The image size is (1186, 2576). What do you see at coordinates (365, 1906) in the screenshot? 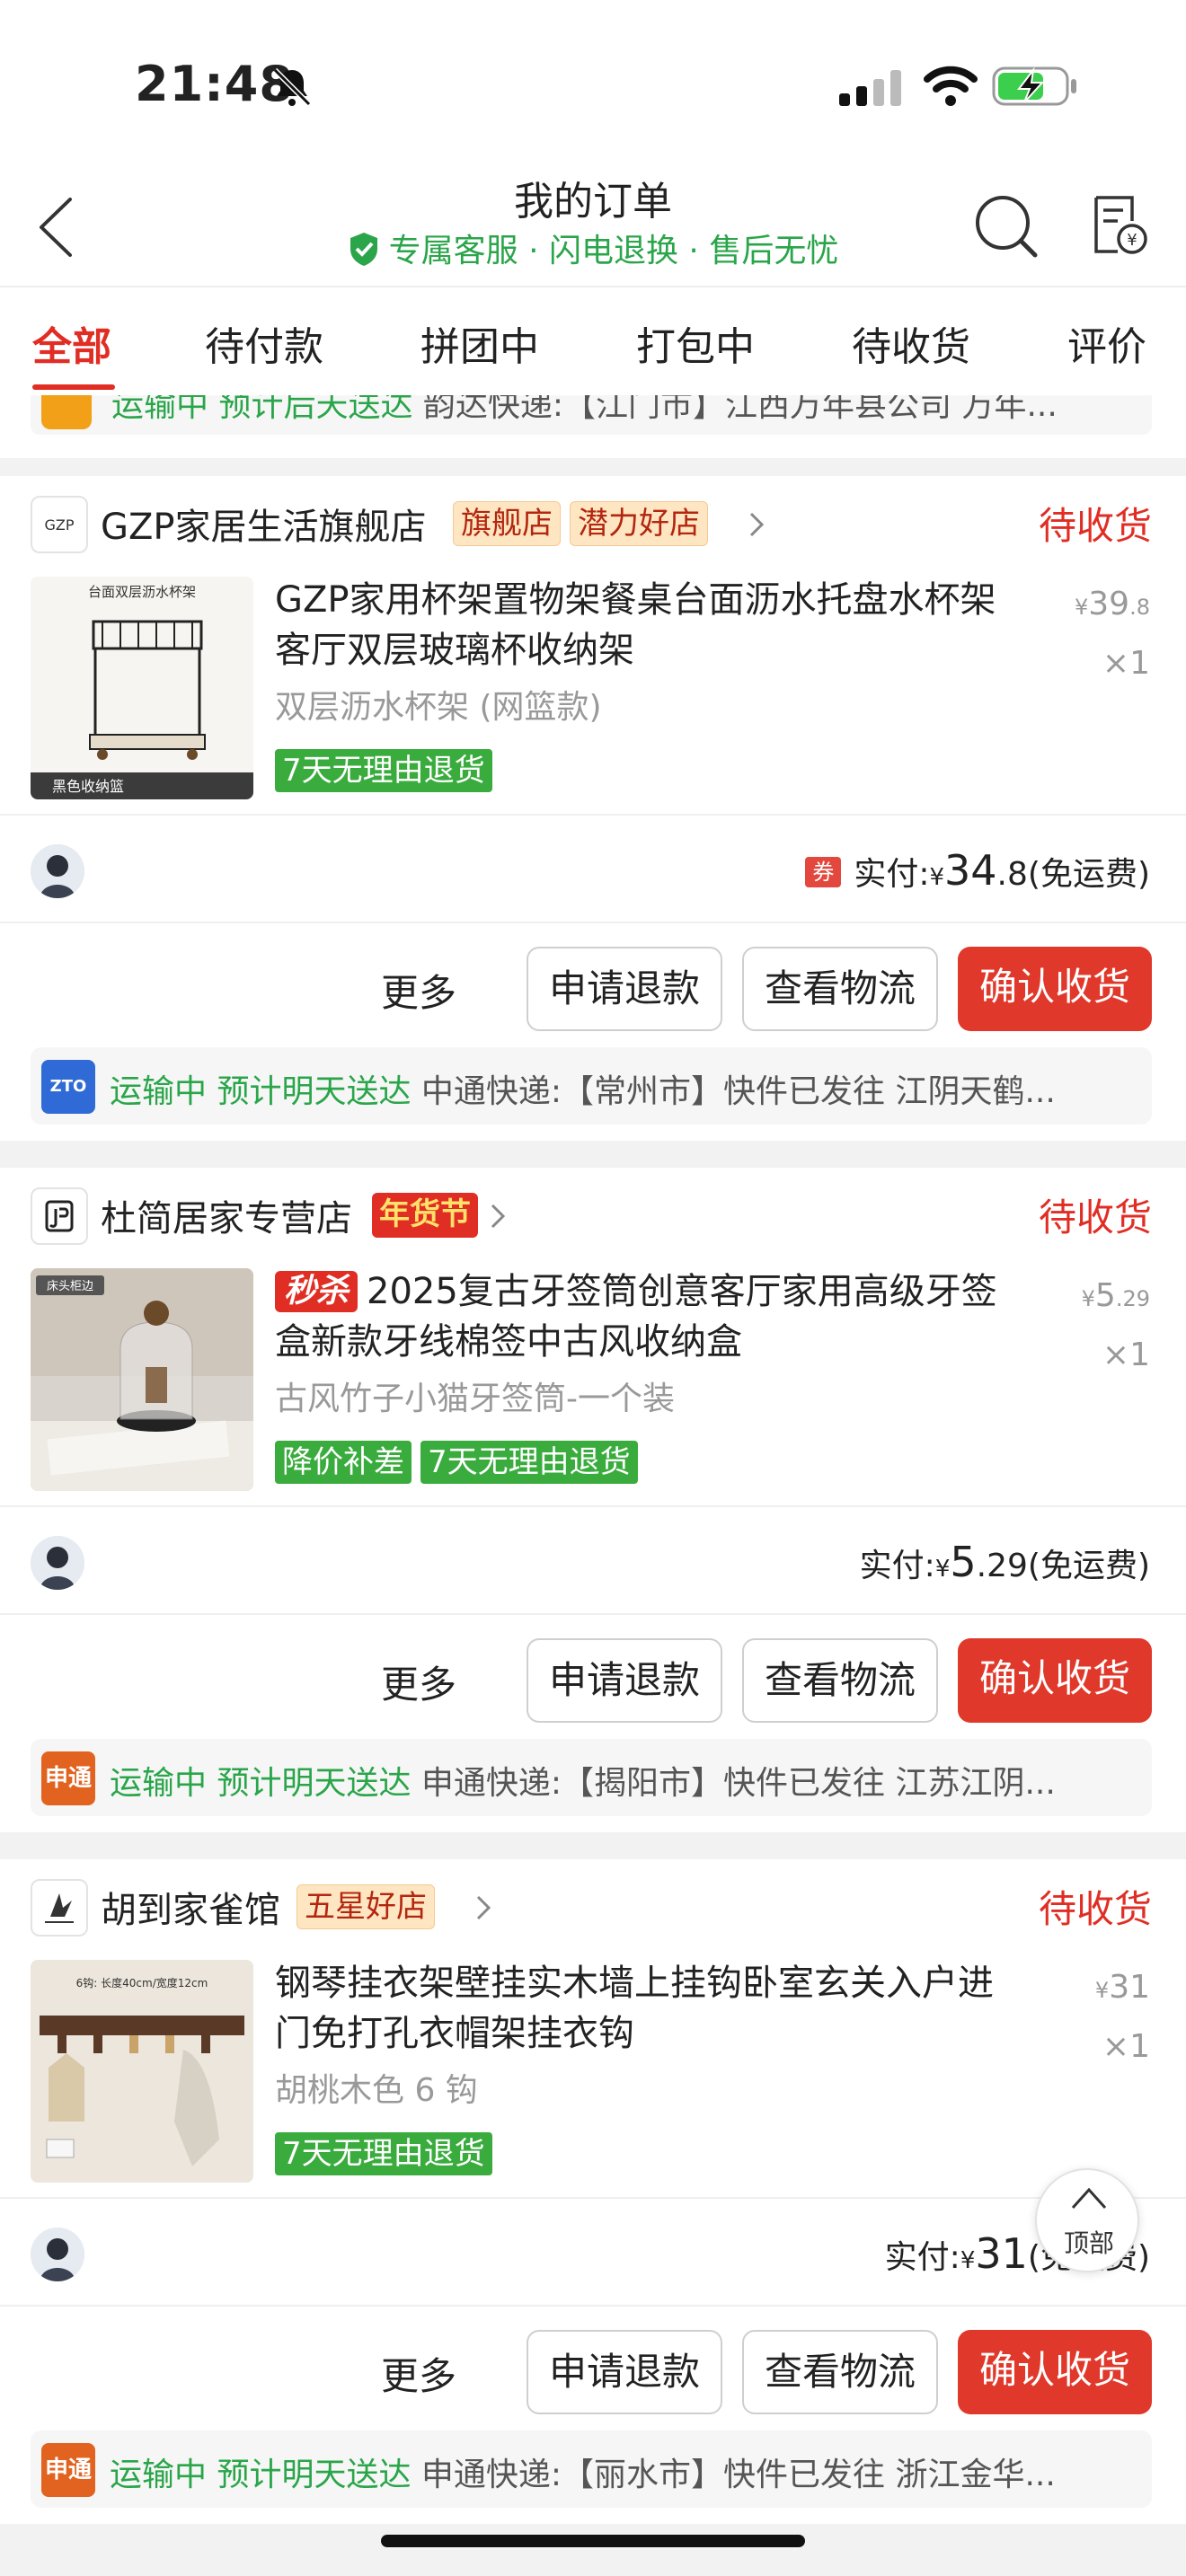
I see `five-star-shop-badge: 五星好店` at bounding box center [365, 1906].